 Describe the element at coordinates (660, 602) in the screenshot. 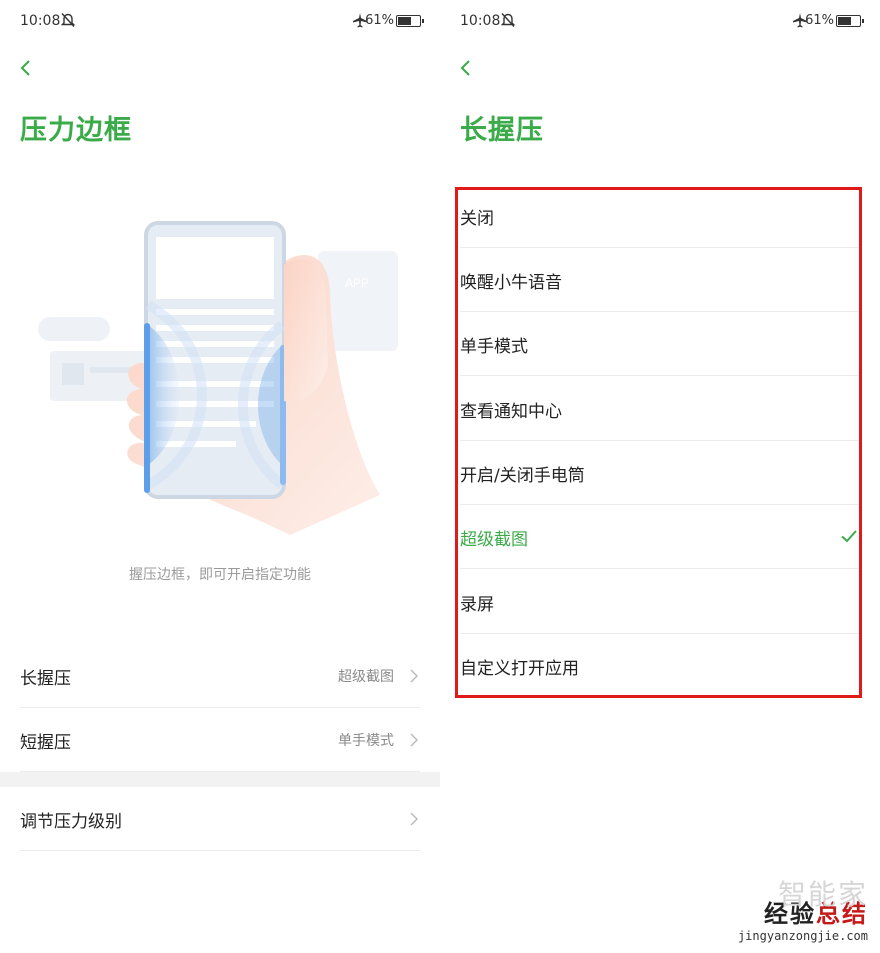

I see `option-item: 录屏` at that location.